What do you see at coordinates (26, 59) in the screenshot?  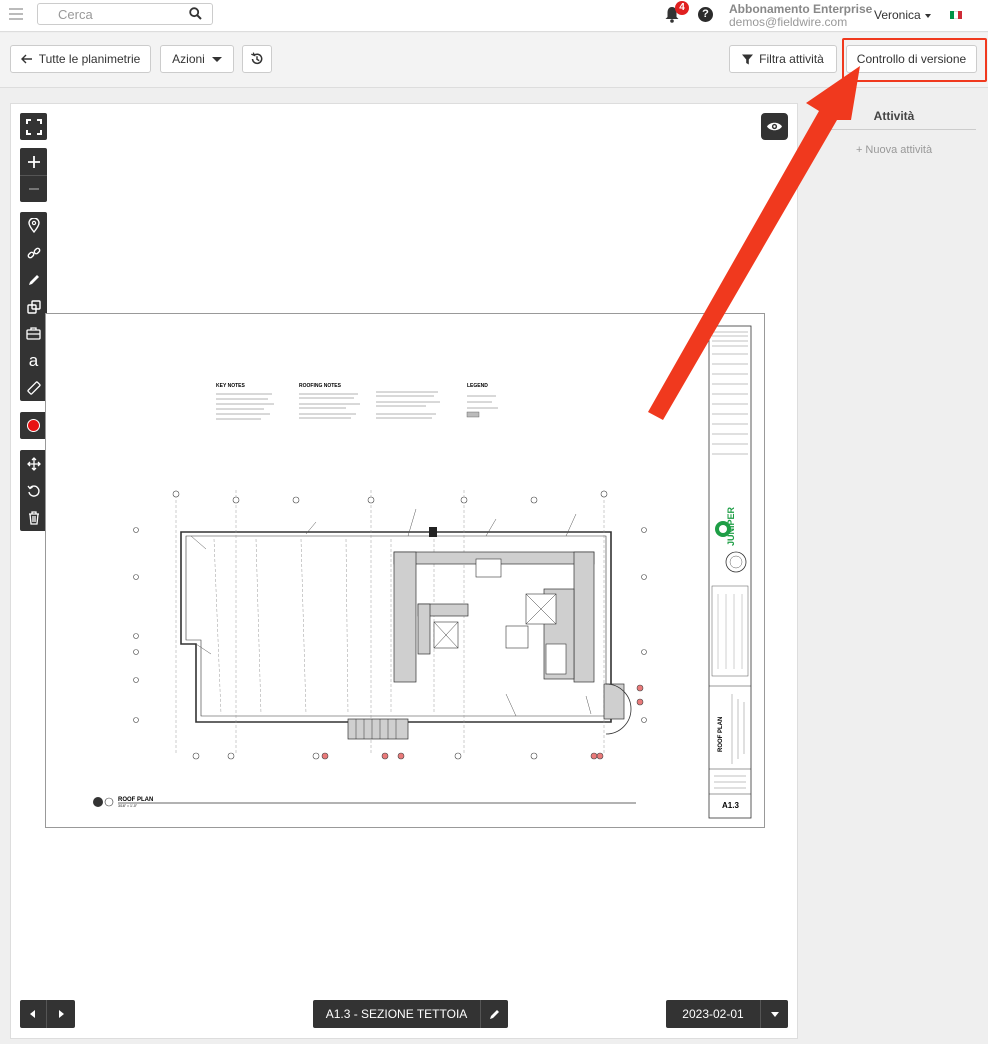 I see `arrow-left-icon` at bounding box center [26, 59].